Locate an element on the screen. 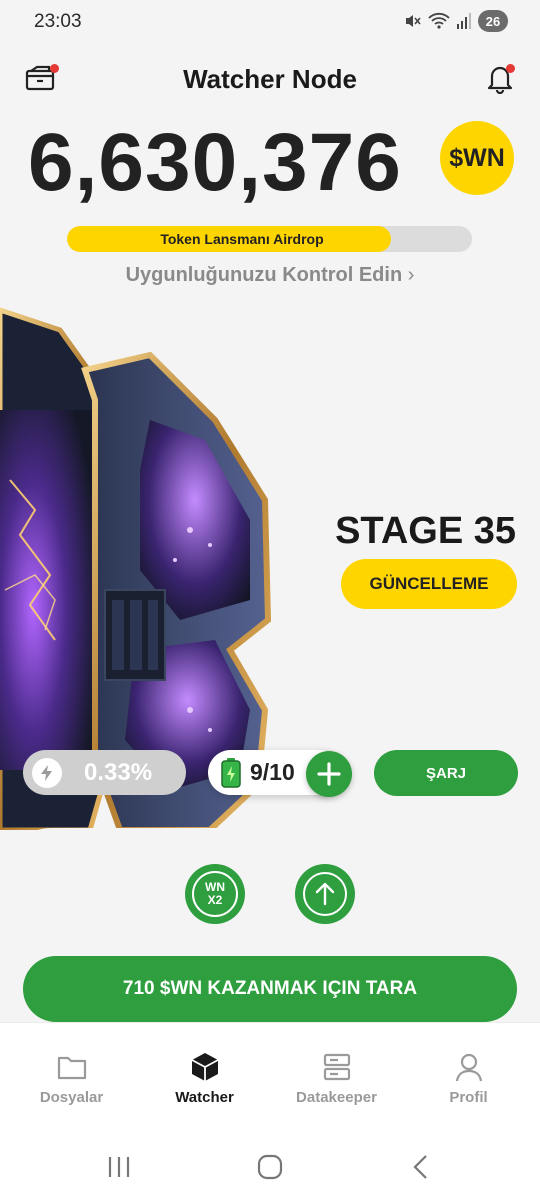 The height and width of the screenshot is (1200, 540). status-icons: 26 is located at coordinates (456, 21).